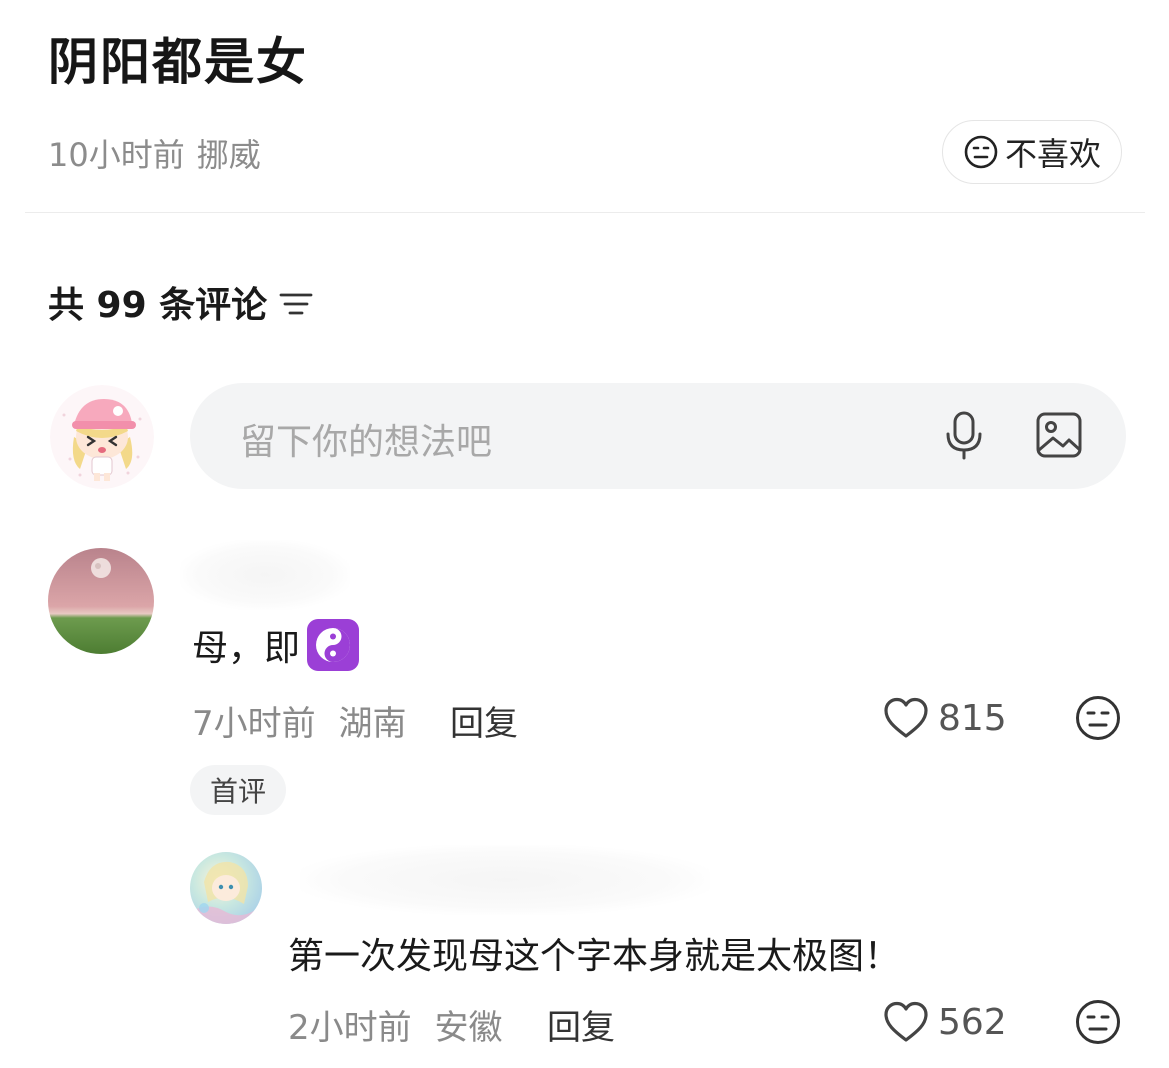  Describe the element at coordinates (1098, 1022) in the screenshot. I see `reply-dislike-face-icon` at that location.